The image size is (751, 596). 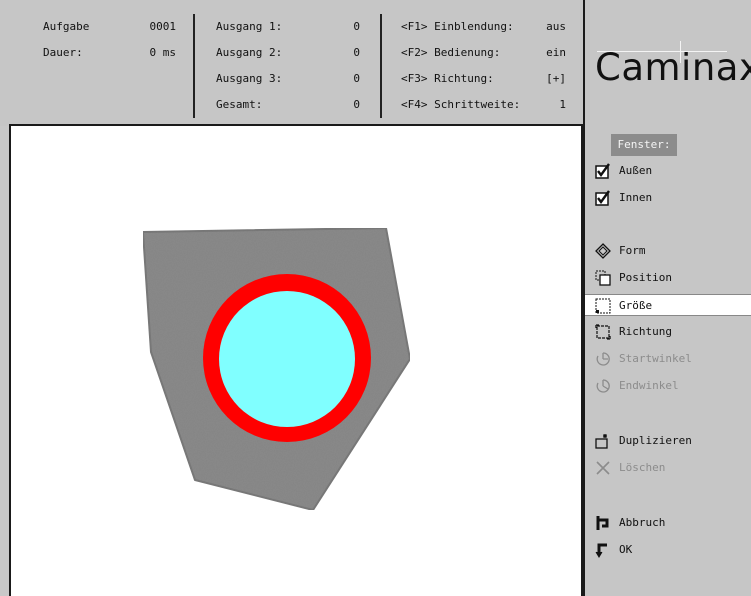 I want to click on delete-x-icon, so click(x=603, y=468).